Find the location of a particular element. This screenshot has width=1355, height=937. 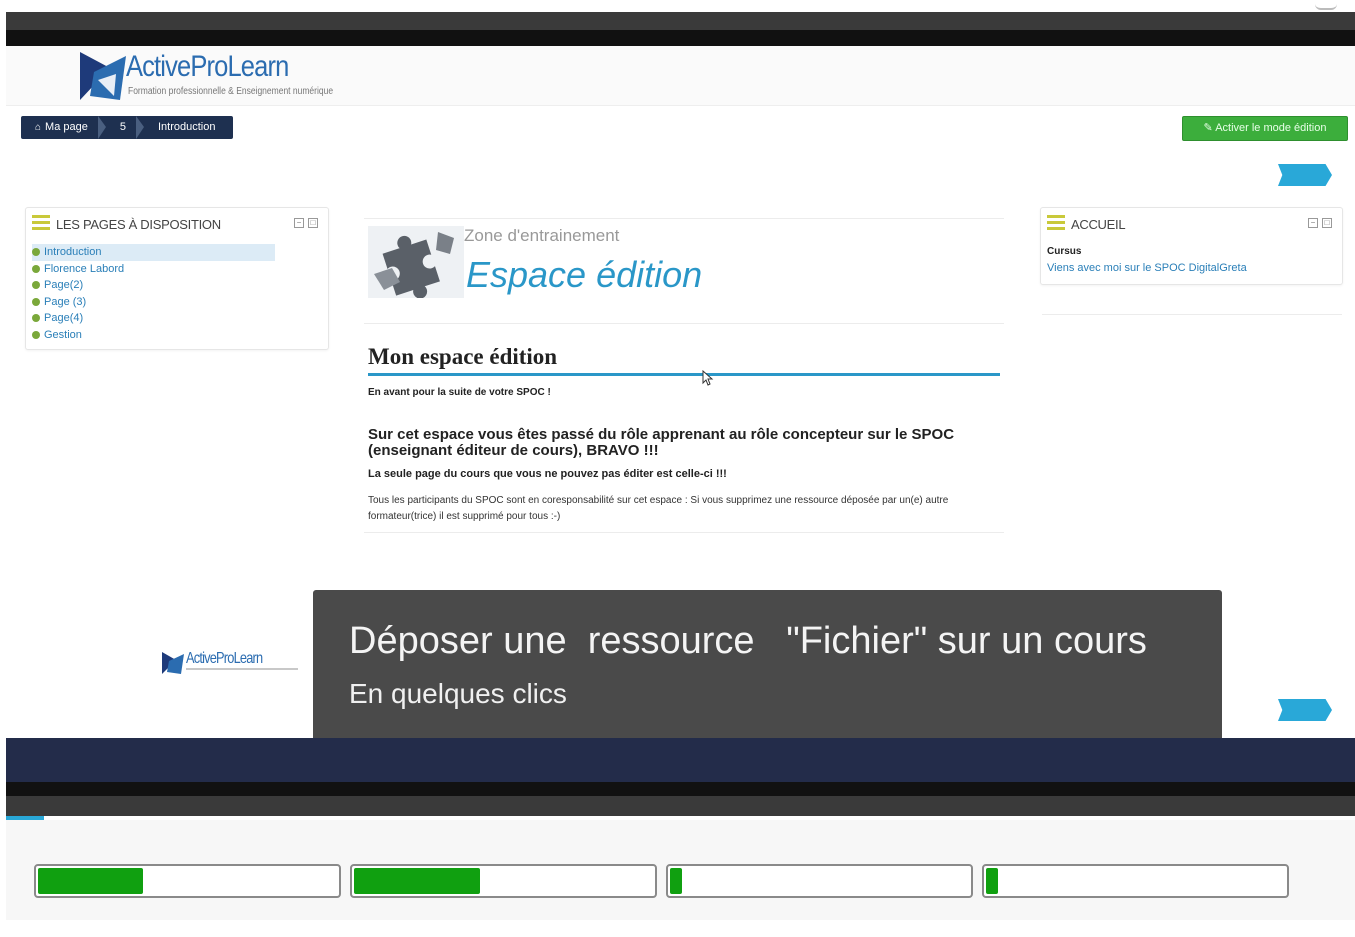

player-controls-bar is located at coordinates (680, 806).